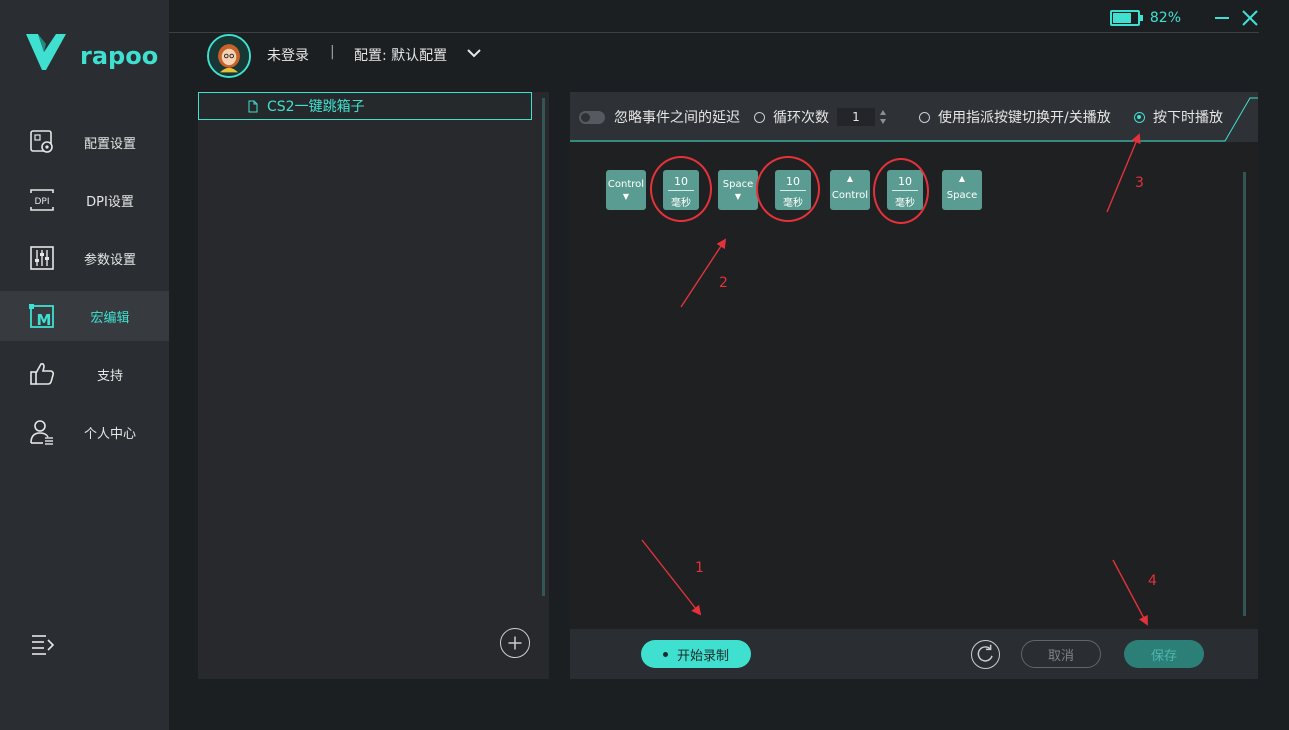  Describe the element at coordinates (1121, 18) in the screenshot. I see `battery-level-fill` at that location.